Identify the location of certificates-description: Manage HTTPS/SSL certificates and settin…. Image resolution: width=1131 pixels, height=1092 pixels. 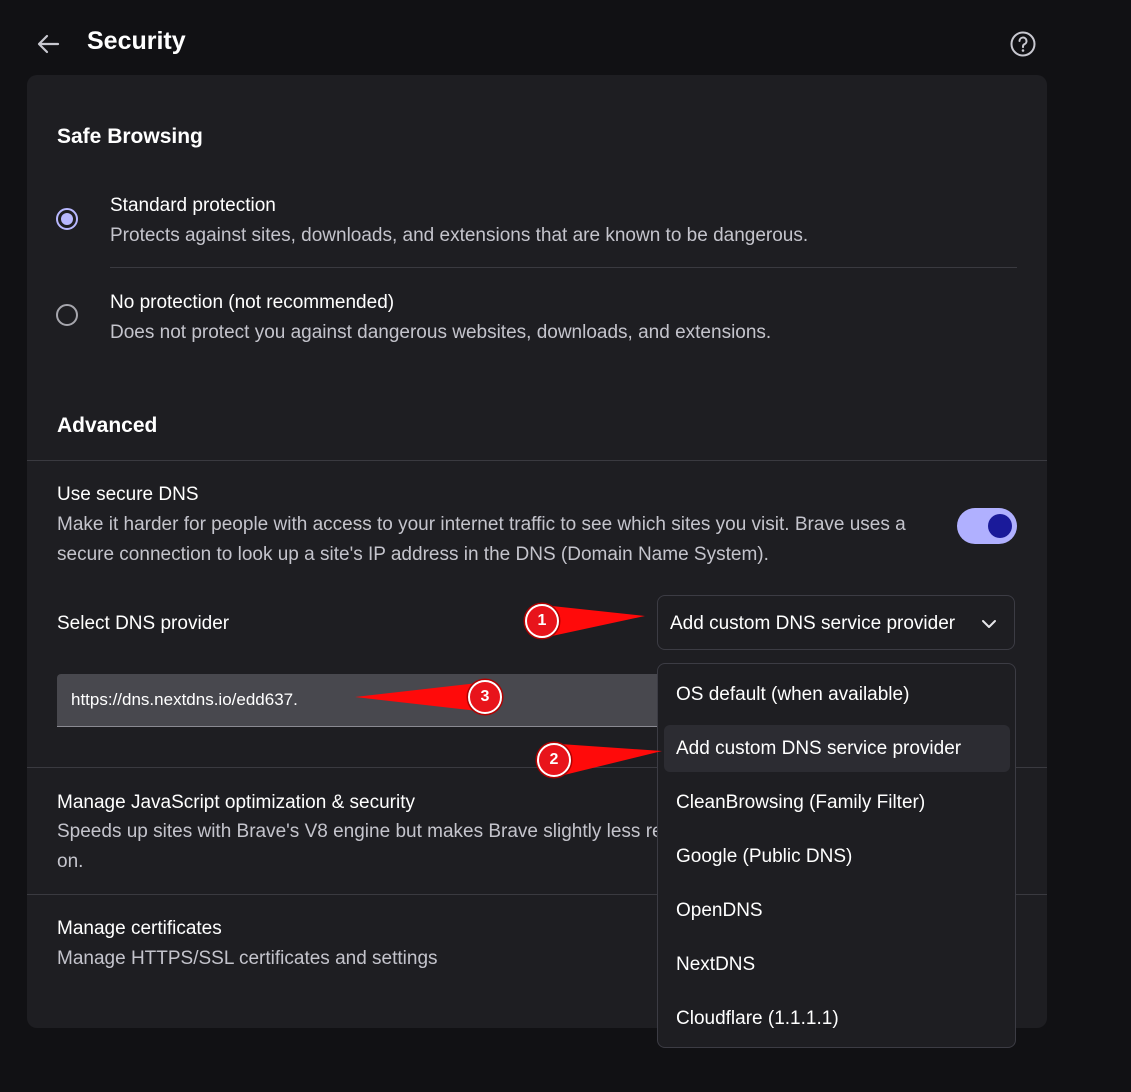
(247, 958).